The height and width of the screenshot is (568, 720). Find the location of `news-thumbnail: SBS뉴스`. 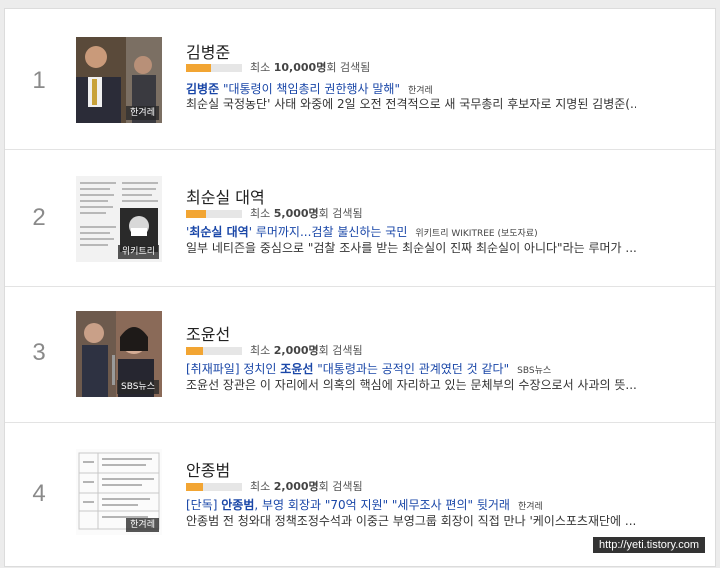

news-thumbnail: SBS뉴스 is located at coordinates (119, 354).